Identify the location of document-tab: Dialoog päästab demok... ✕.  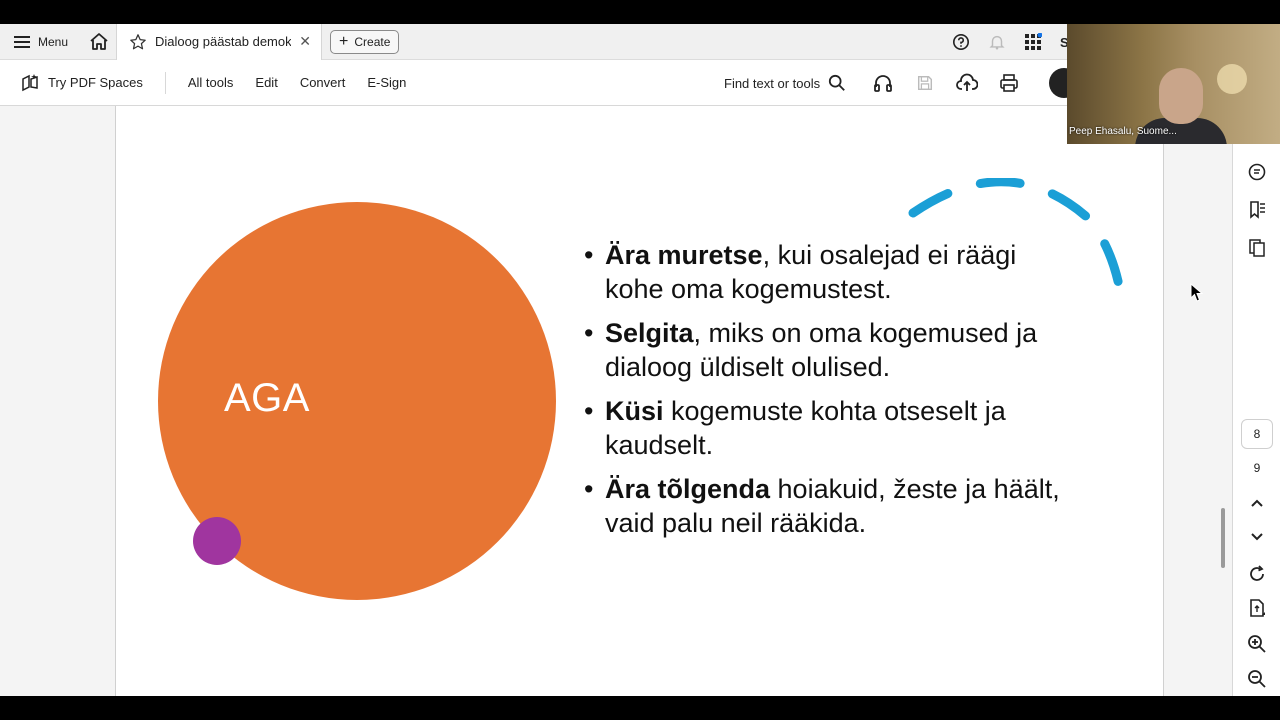
(219, 41).